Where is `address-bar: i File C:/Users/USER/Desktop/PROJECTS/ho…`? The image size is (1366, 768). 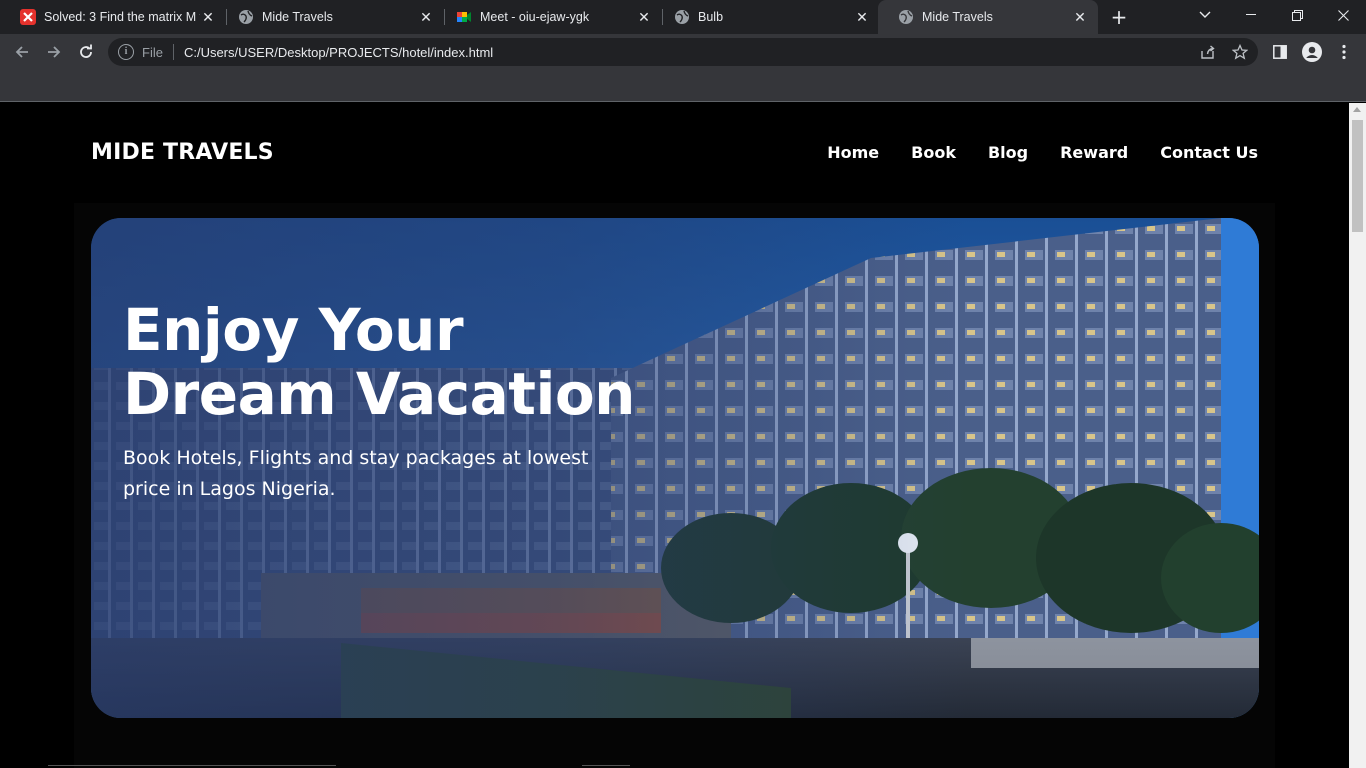
address-bar: i File C:/Users/USER/Desktop/PROJECTS/ho… is located at coordinates (683, 52).